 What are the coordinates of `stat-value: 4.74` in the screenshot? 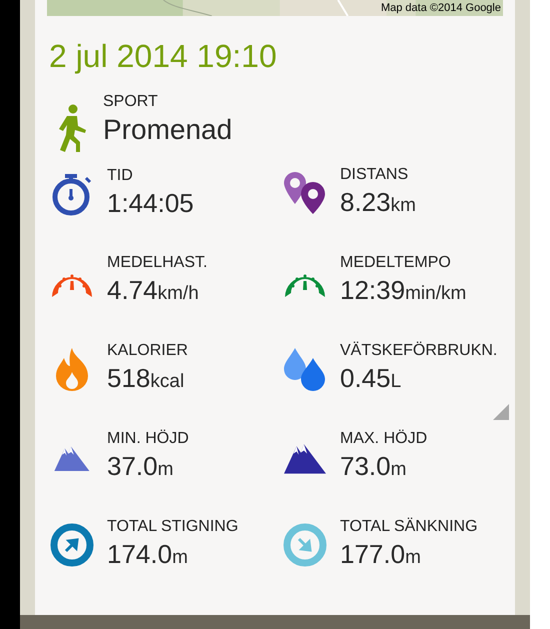 It's located at (132, 291).